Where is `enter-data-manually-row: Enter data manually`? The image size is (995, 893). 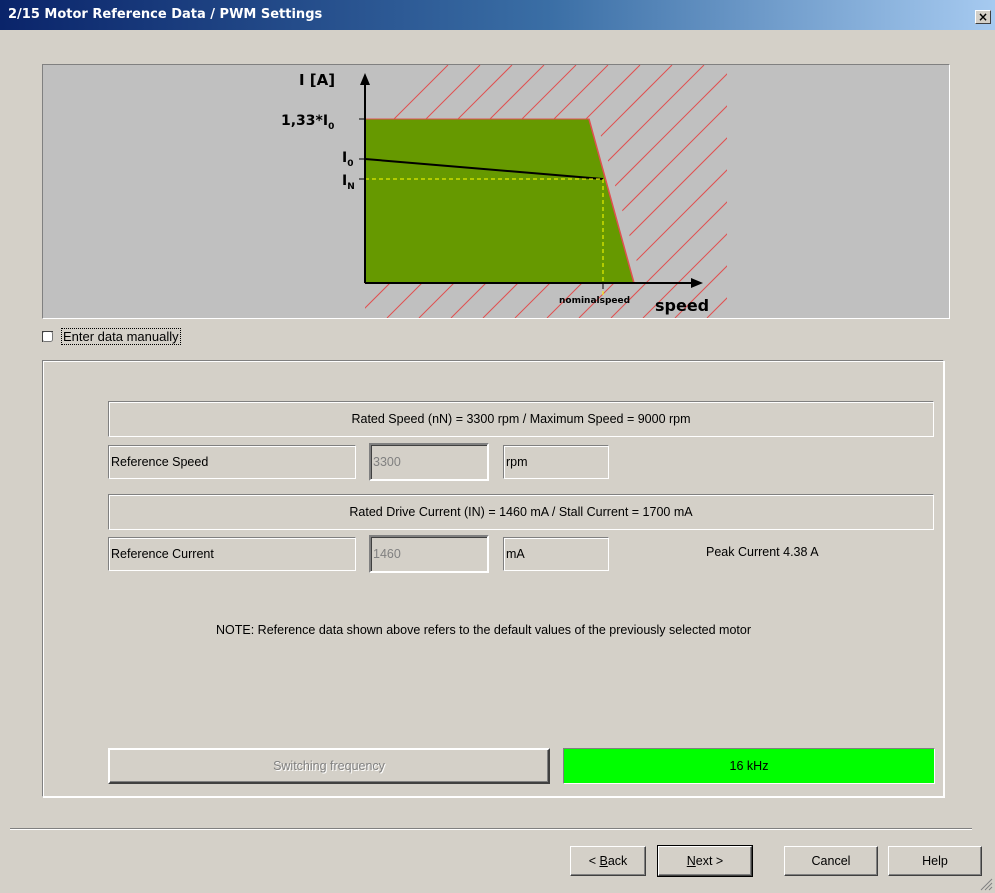 enter-data-manually-row: Enter data manually is located at coordinates (111, 336).